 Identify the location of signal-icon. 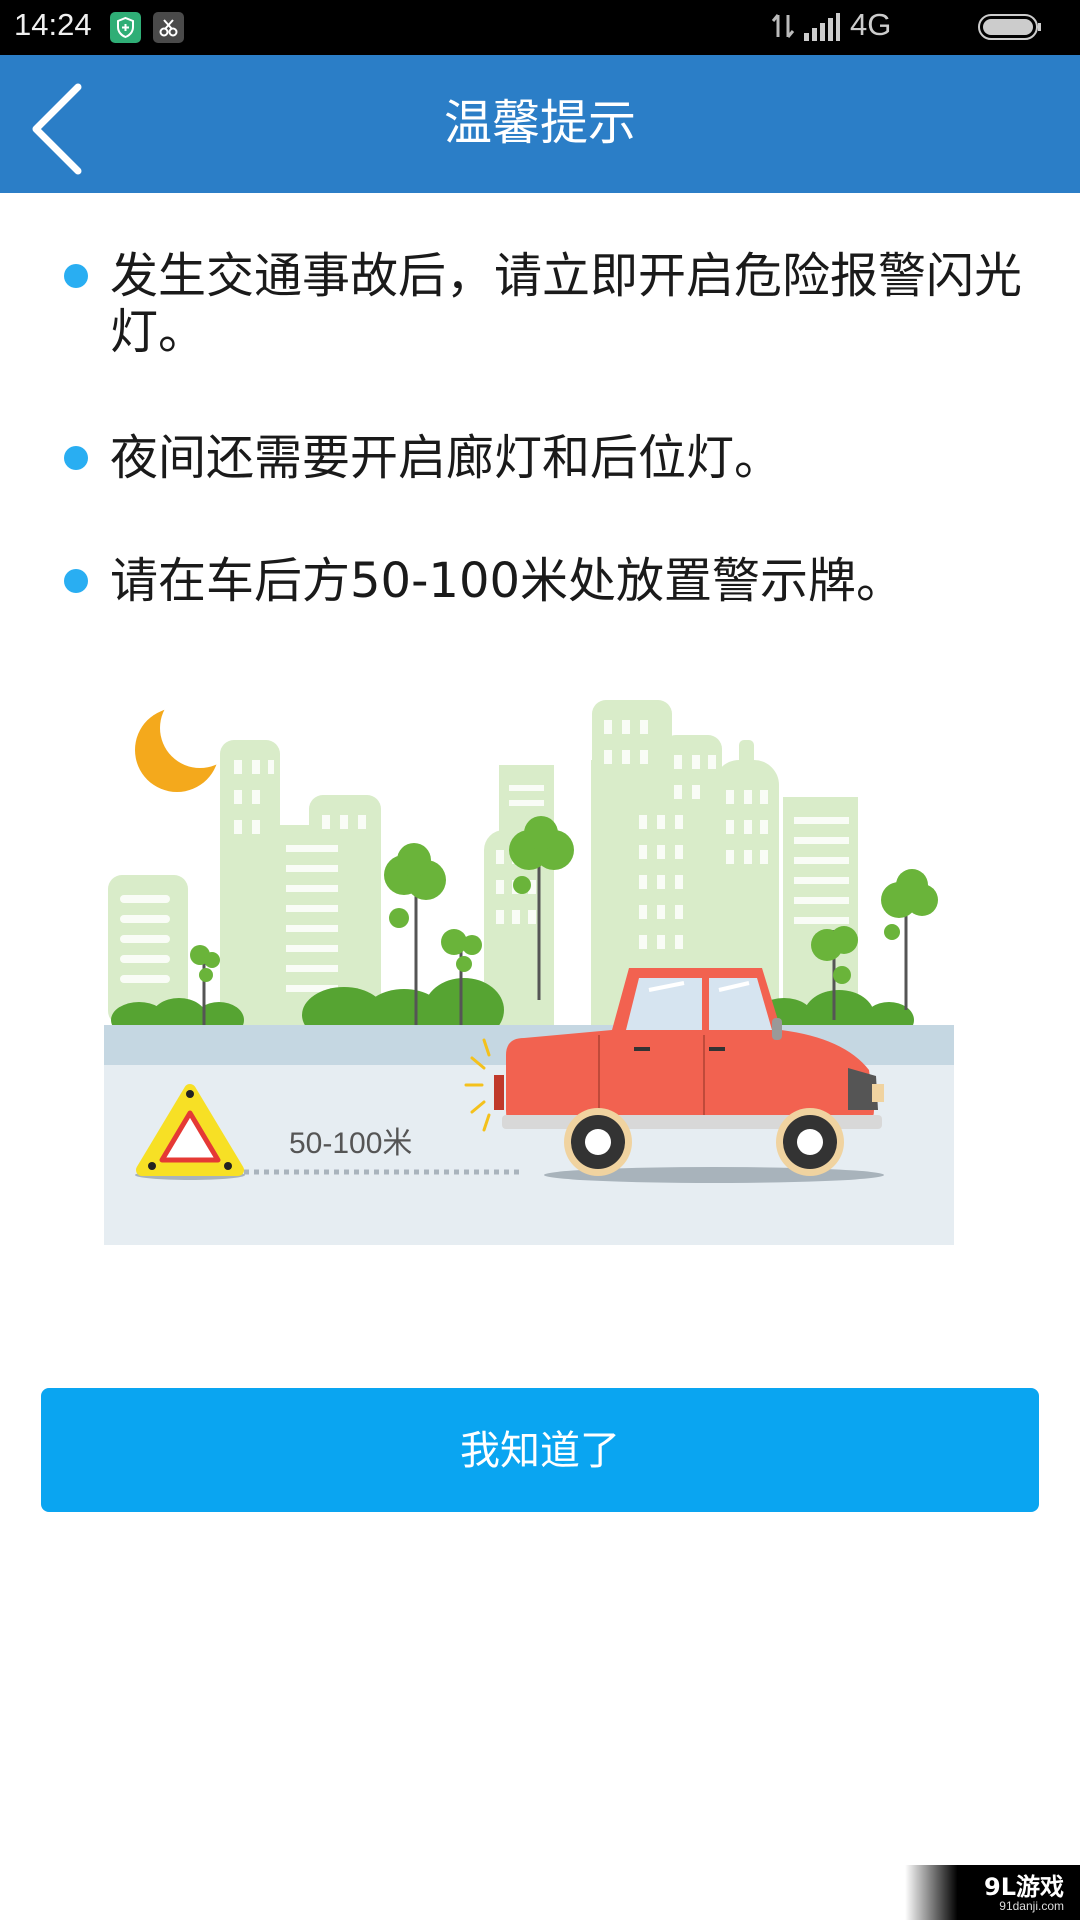
(822, 27).